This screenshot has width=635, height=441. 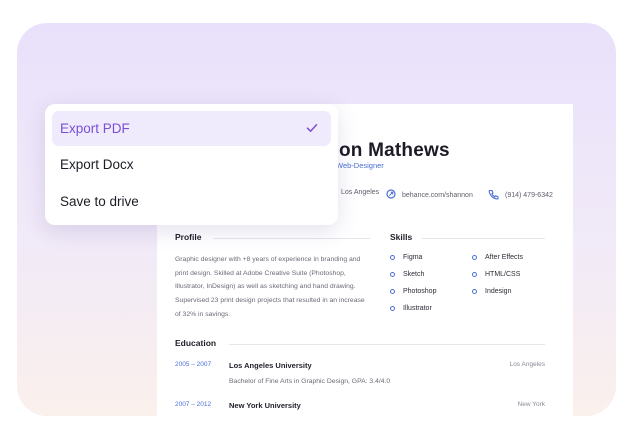 I want to click on contact-city: Los Angeles, so click(x=360, y=192).